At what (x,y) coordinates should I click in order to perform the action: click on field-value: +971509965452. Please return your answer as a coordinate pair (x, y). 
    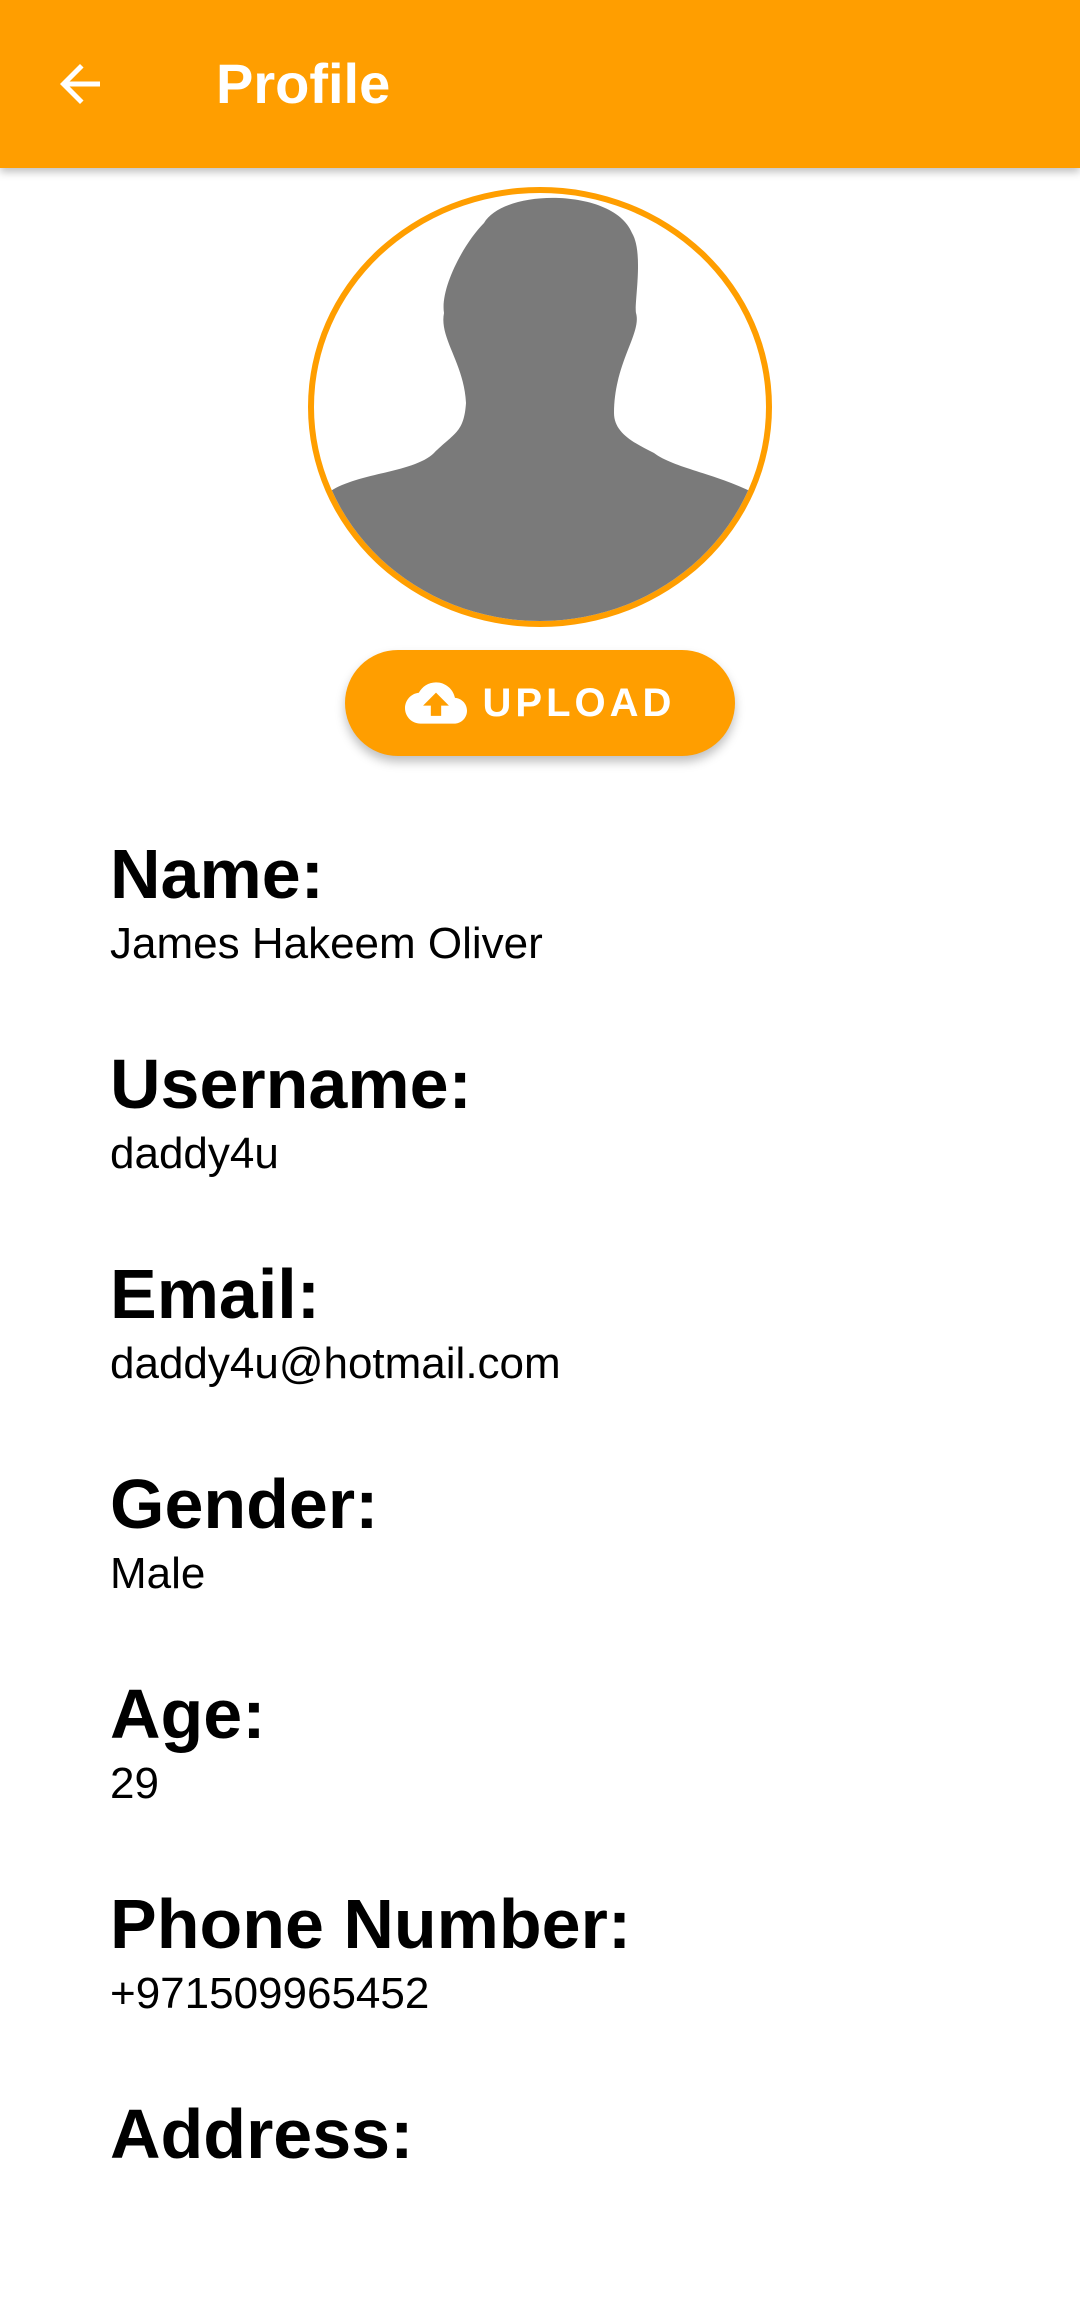
    Looking at the image, I should click on (270, 1993).